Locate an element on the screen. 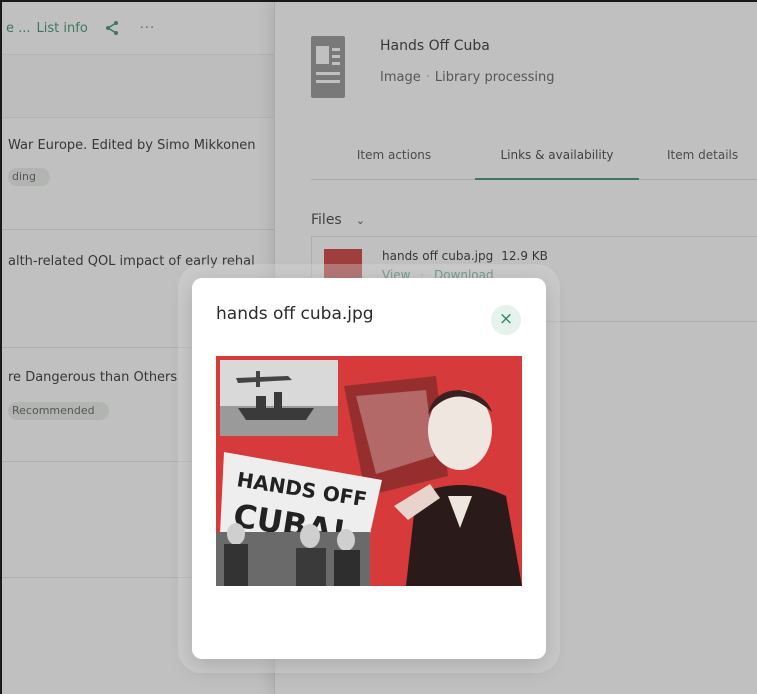 The width and height of the screenshot is (757, 694). image-preview: HANDS OFF CUBA! is located at coordinates (369, 471).